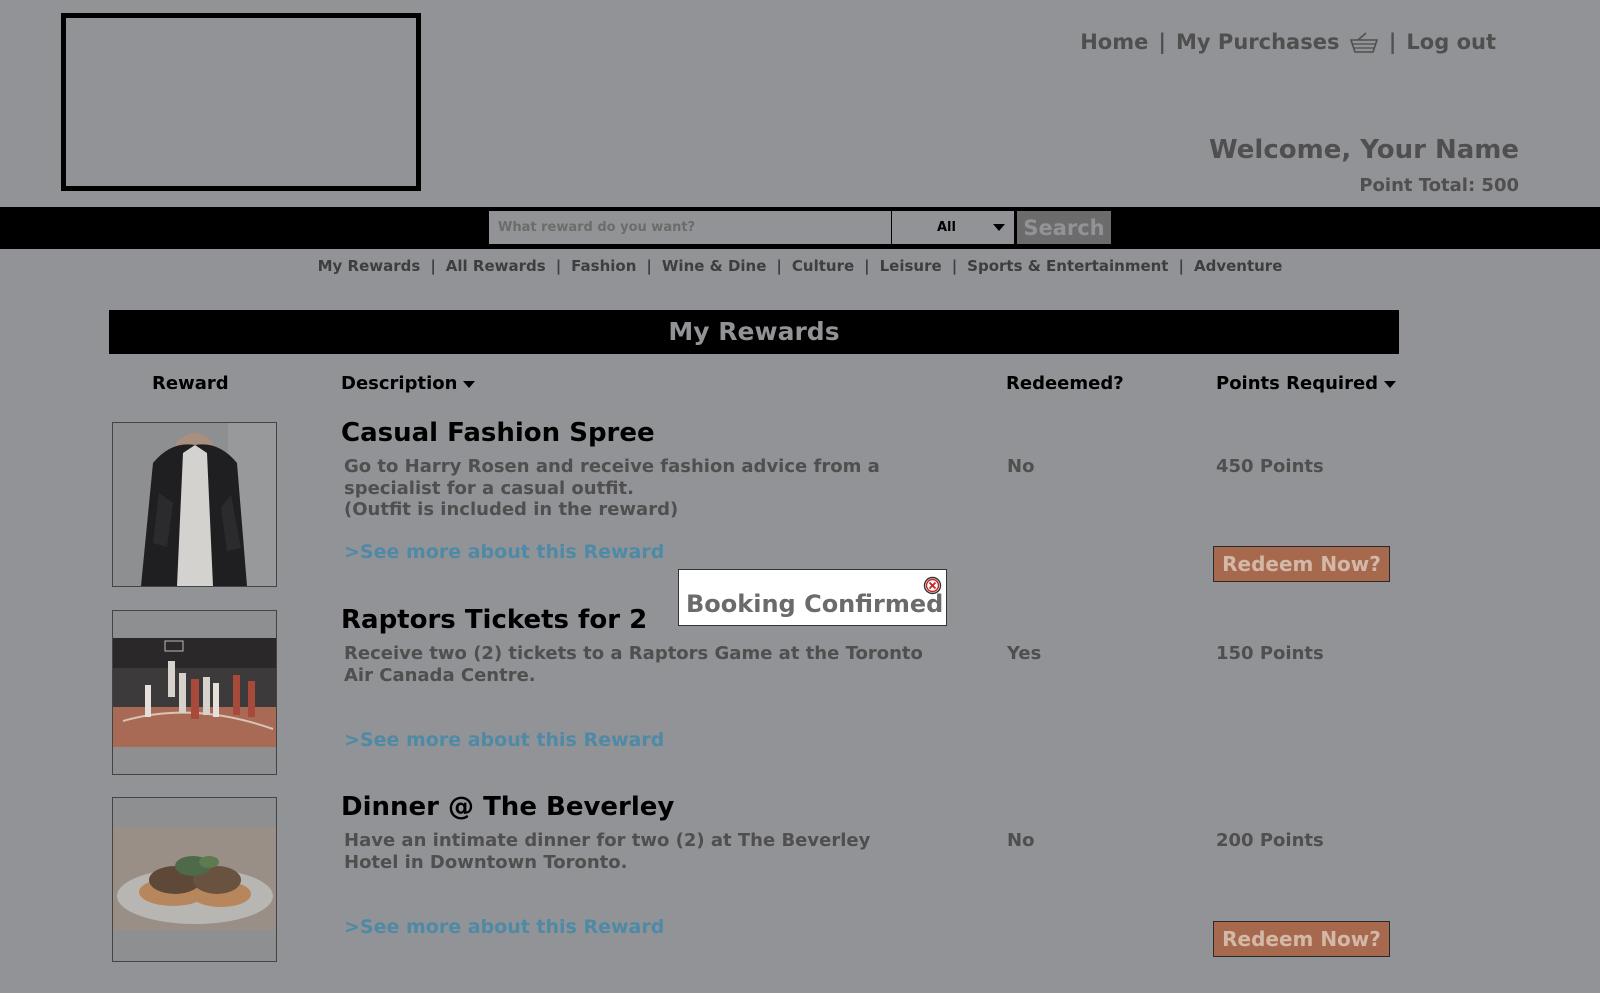  Describe the element at coordinates (1451, 42) in the screenshot. I see `logout-link: Log out` at that location.